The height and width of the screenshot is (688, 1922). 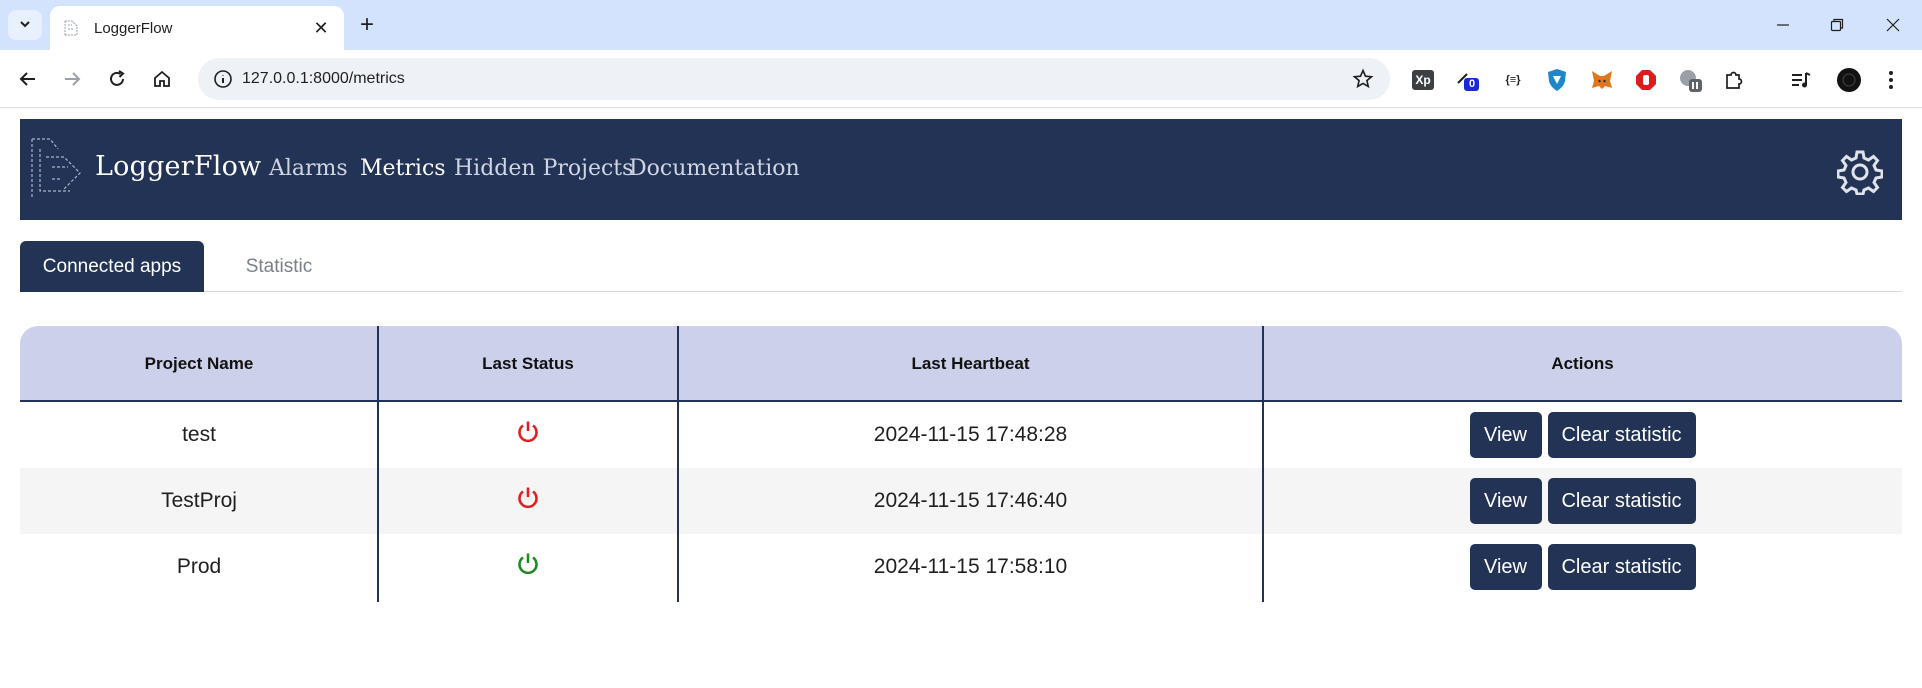 What do you see at coordinates (1472, 84) in the screenshot?
I see `counter-extension-badge: 0` at bounding box center [1472, 84].